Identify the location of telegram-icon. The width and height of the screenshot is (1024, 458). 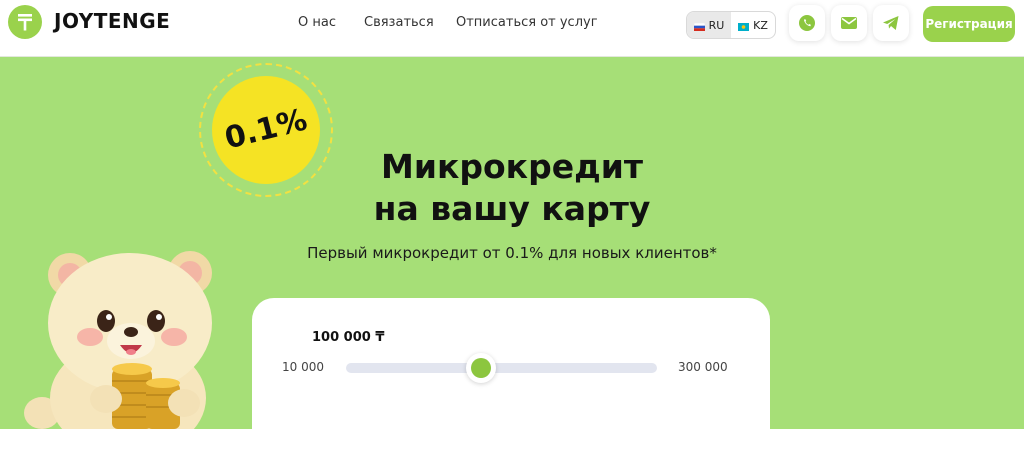
(891, 23).